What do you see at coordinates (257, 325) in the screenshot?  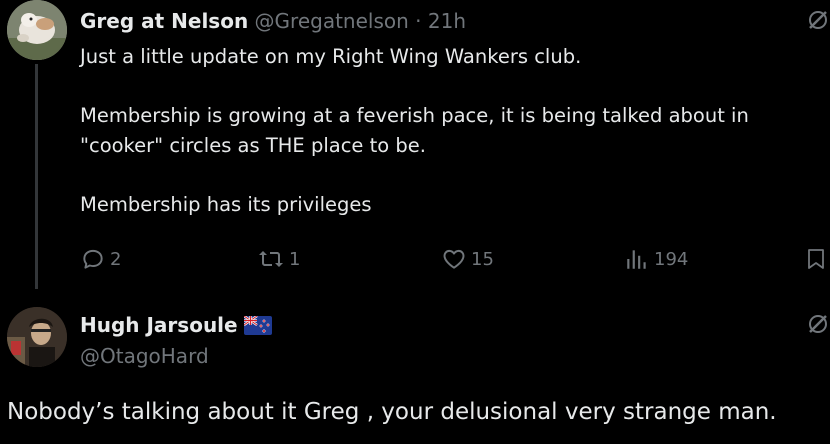 I see `new-zealand-flag-icon` at bounding box center [257, 325].